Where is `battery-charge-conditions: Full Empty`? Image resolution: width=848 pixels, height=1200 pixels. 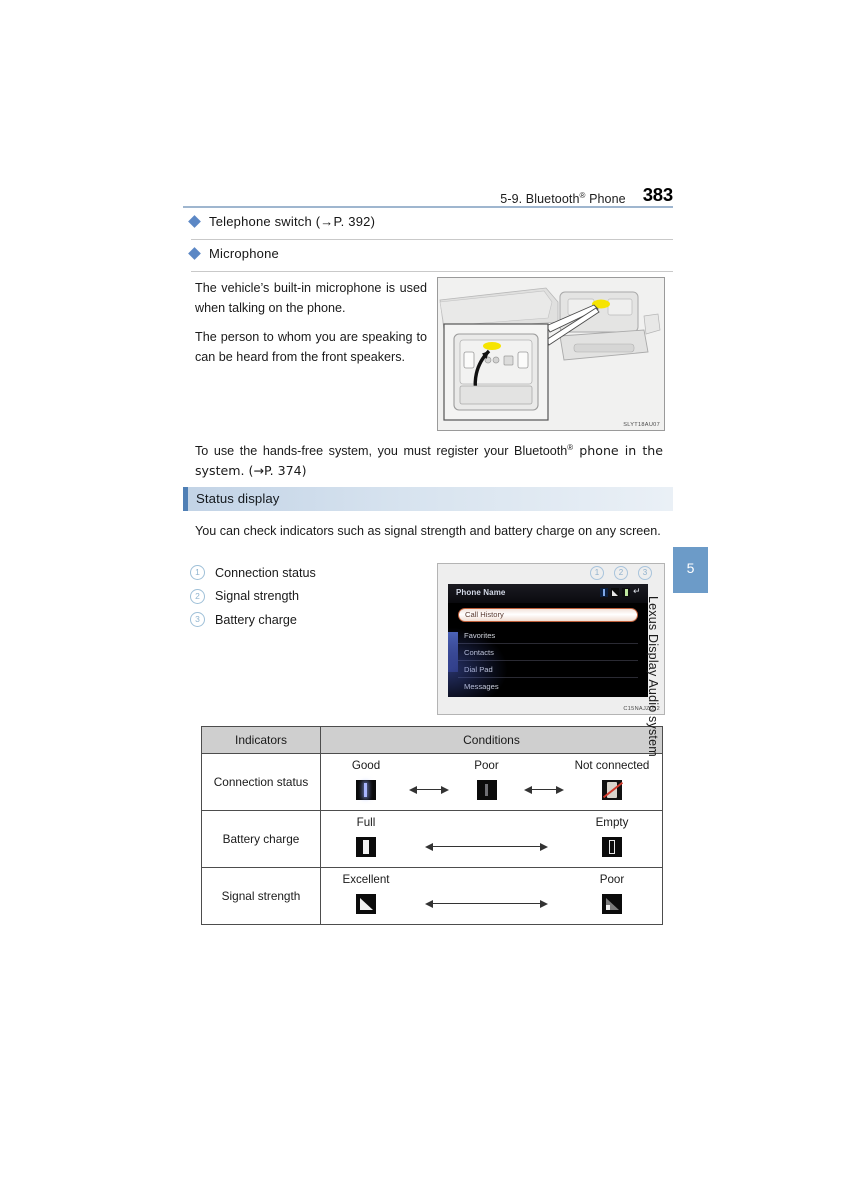 battery-charge-conditions: Full Empty is located at coordinates (491, 839).